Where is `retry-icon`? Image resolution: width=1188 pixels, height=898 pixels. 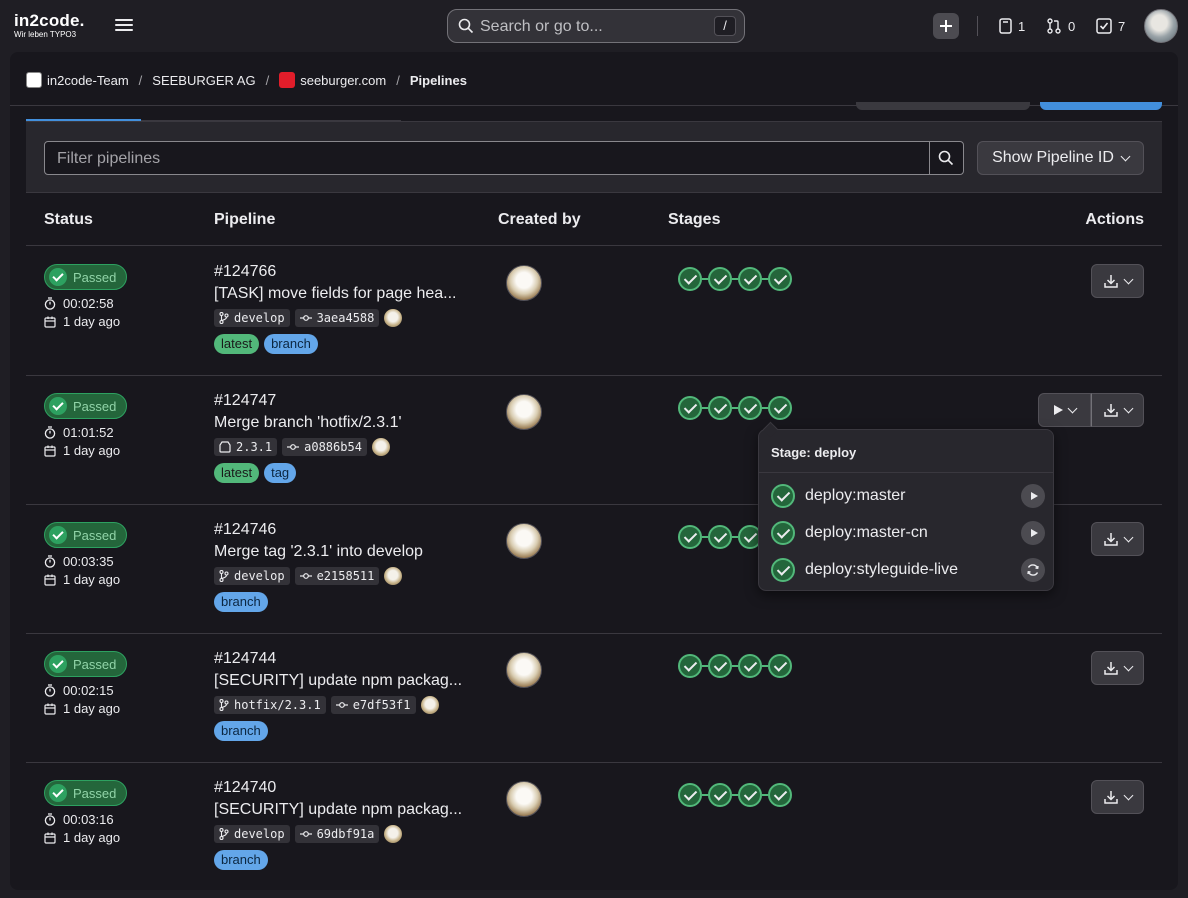
retry-icon is located at coordinates (1033, 570).